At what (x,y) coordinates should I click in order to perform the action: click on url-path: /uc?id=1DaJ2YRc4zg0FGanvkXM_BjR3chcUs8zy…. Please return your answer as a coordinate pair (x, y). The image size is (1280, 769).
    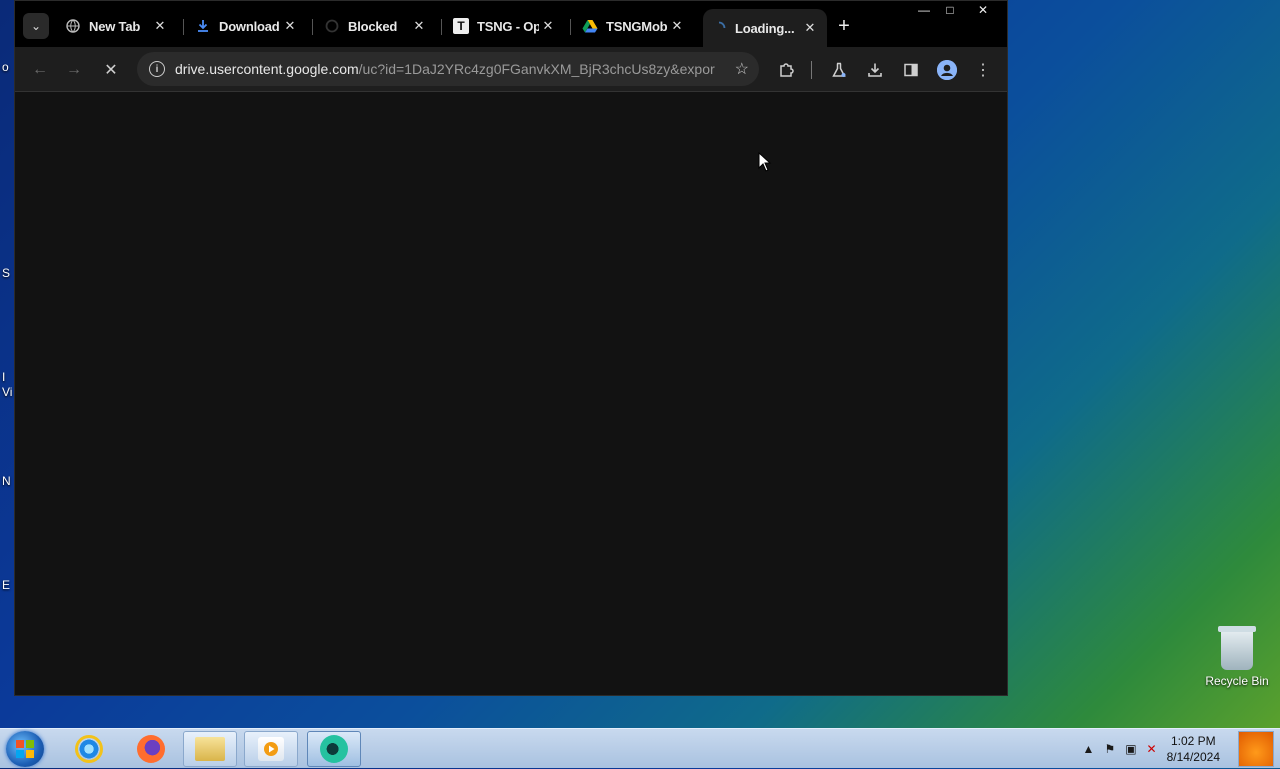
    Looking at the image, I should click on (536, 69).